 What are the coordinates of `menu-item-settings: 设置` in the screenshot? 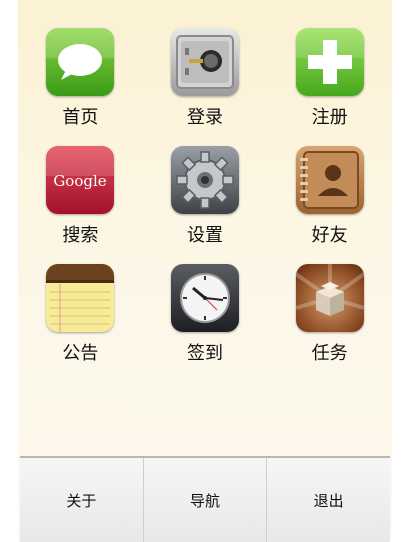 It's located at (205, 196).